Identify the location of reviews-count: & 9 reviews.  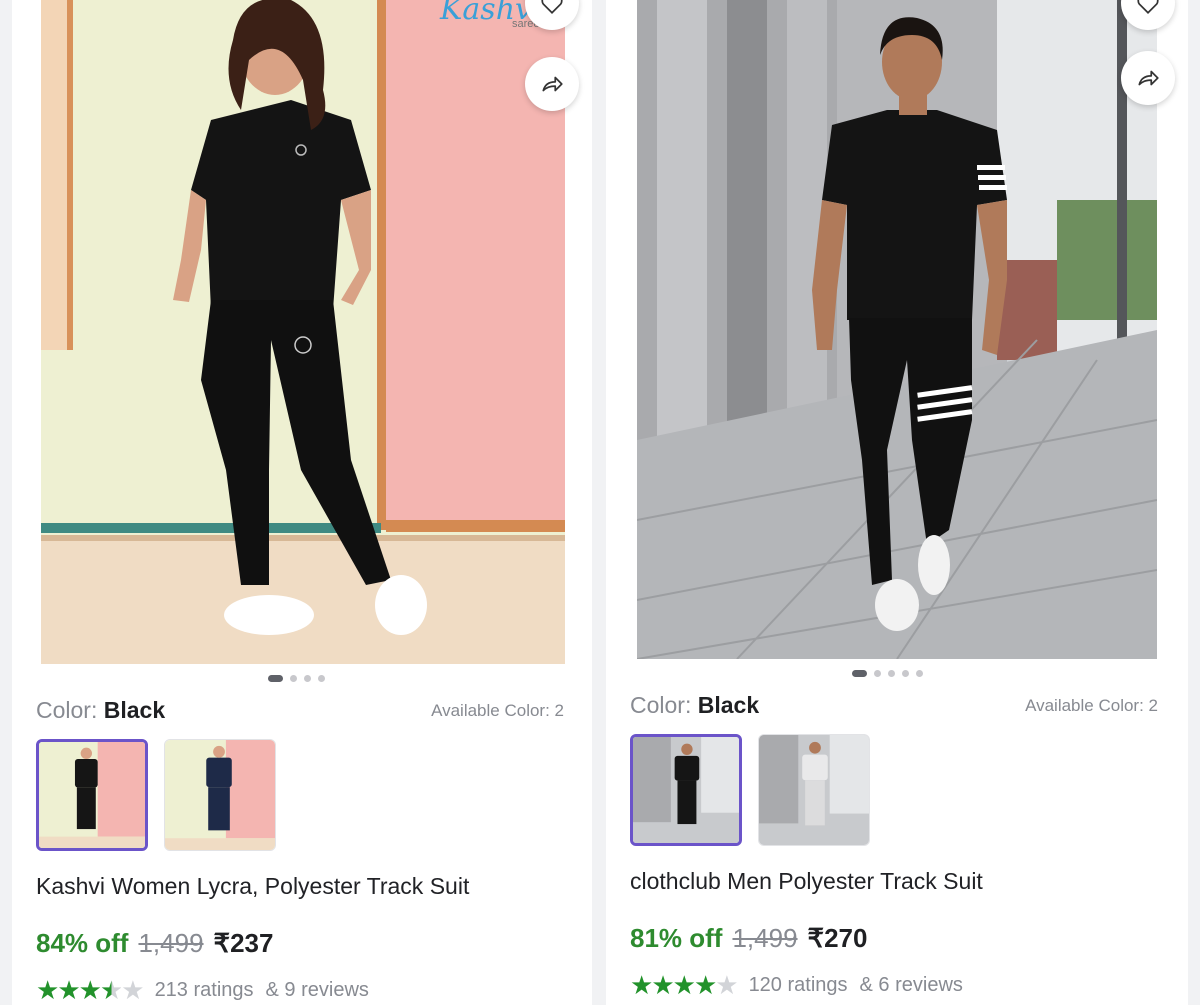
(317, 989).